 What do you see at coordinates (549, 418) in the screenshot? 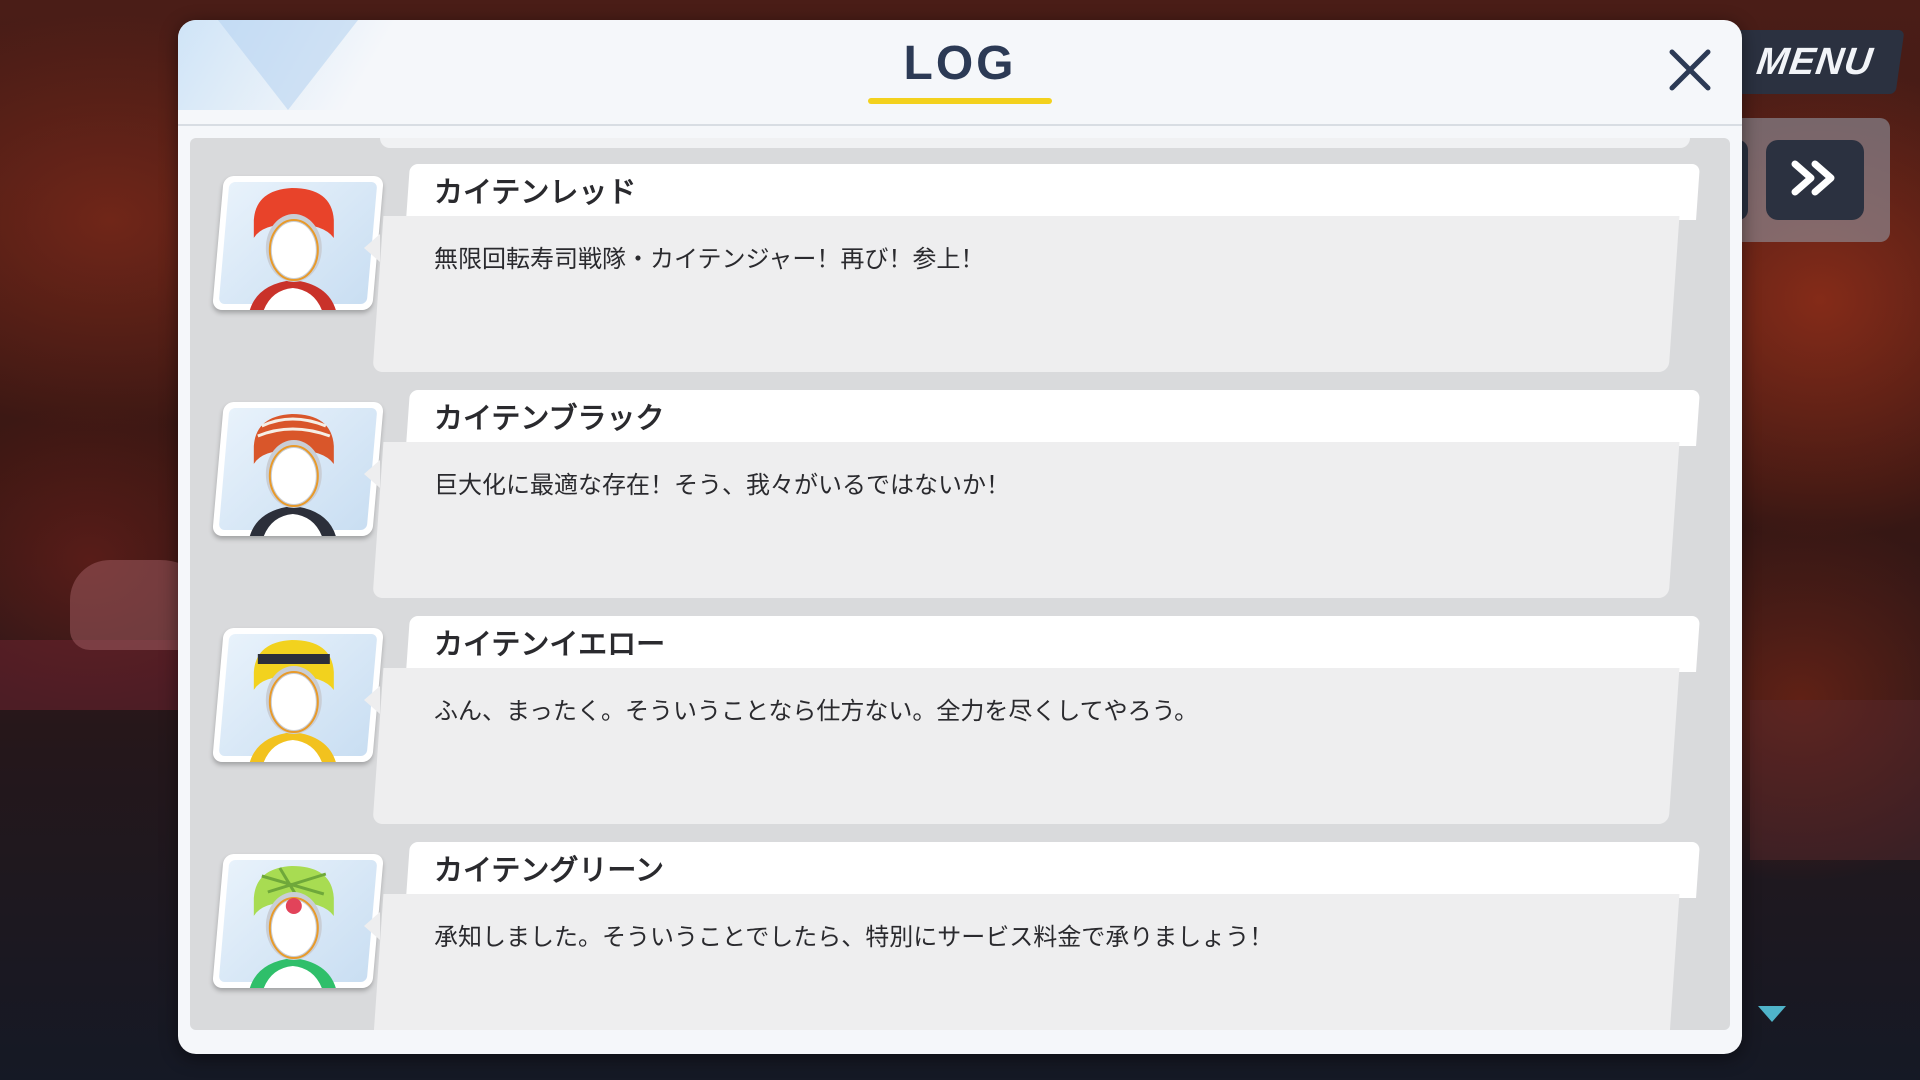
I see `speaker-name: カイテンブラック` at bounding box center [549, 418].